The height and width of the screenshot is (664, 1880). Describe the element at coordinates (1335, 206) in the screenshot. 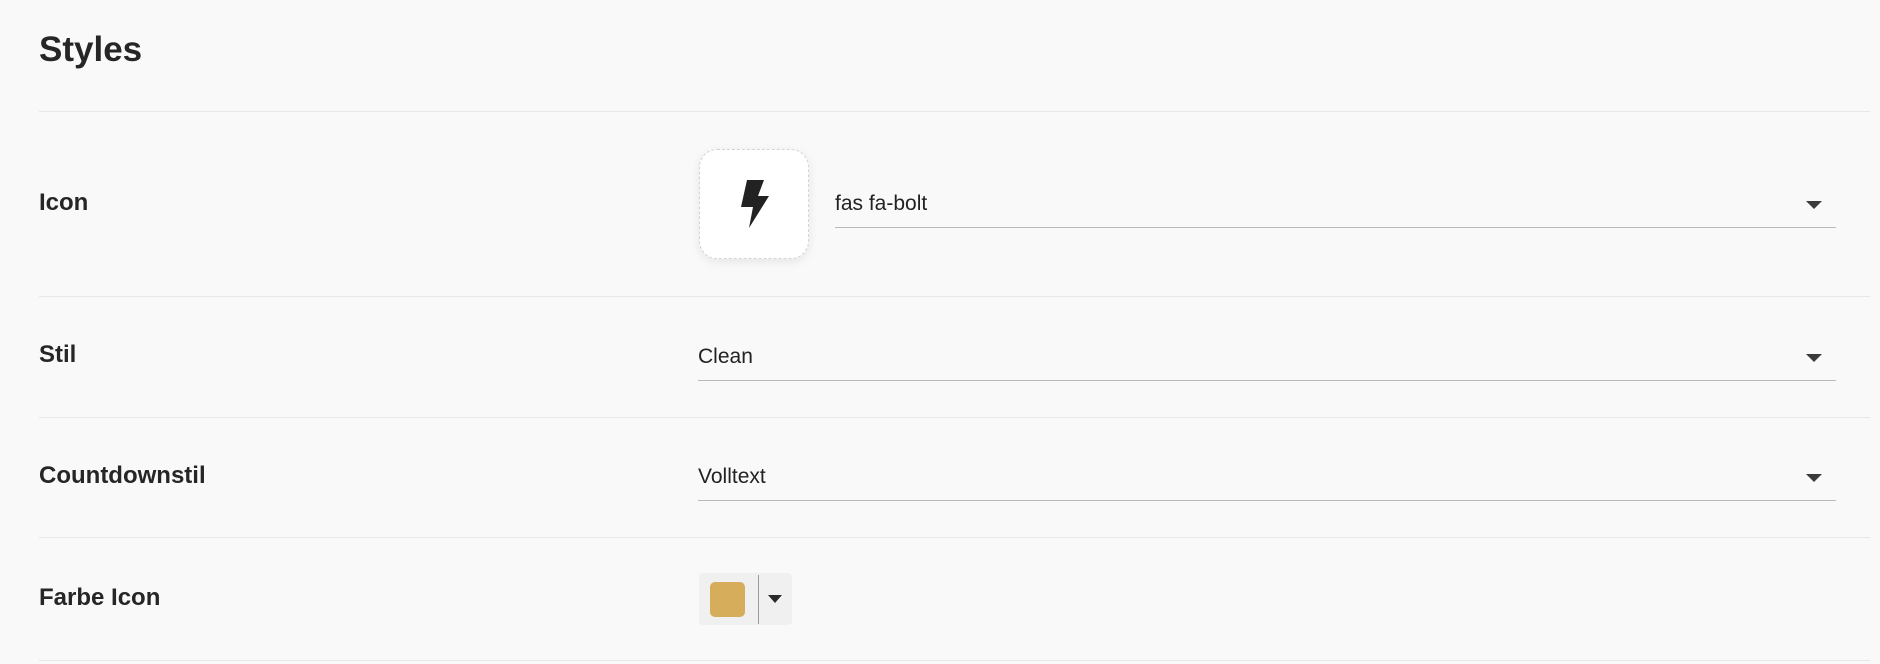

I see `icon-select: fas fa-bolt` at that location.